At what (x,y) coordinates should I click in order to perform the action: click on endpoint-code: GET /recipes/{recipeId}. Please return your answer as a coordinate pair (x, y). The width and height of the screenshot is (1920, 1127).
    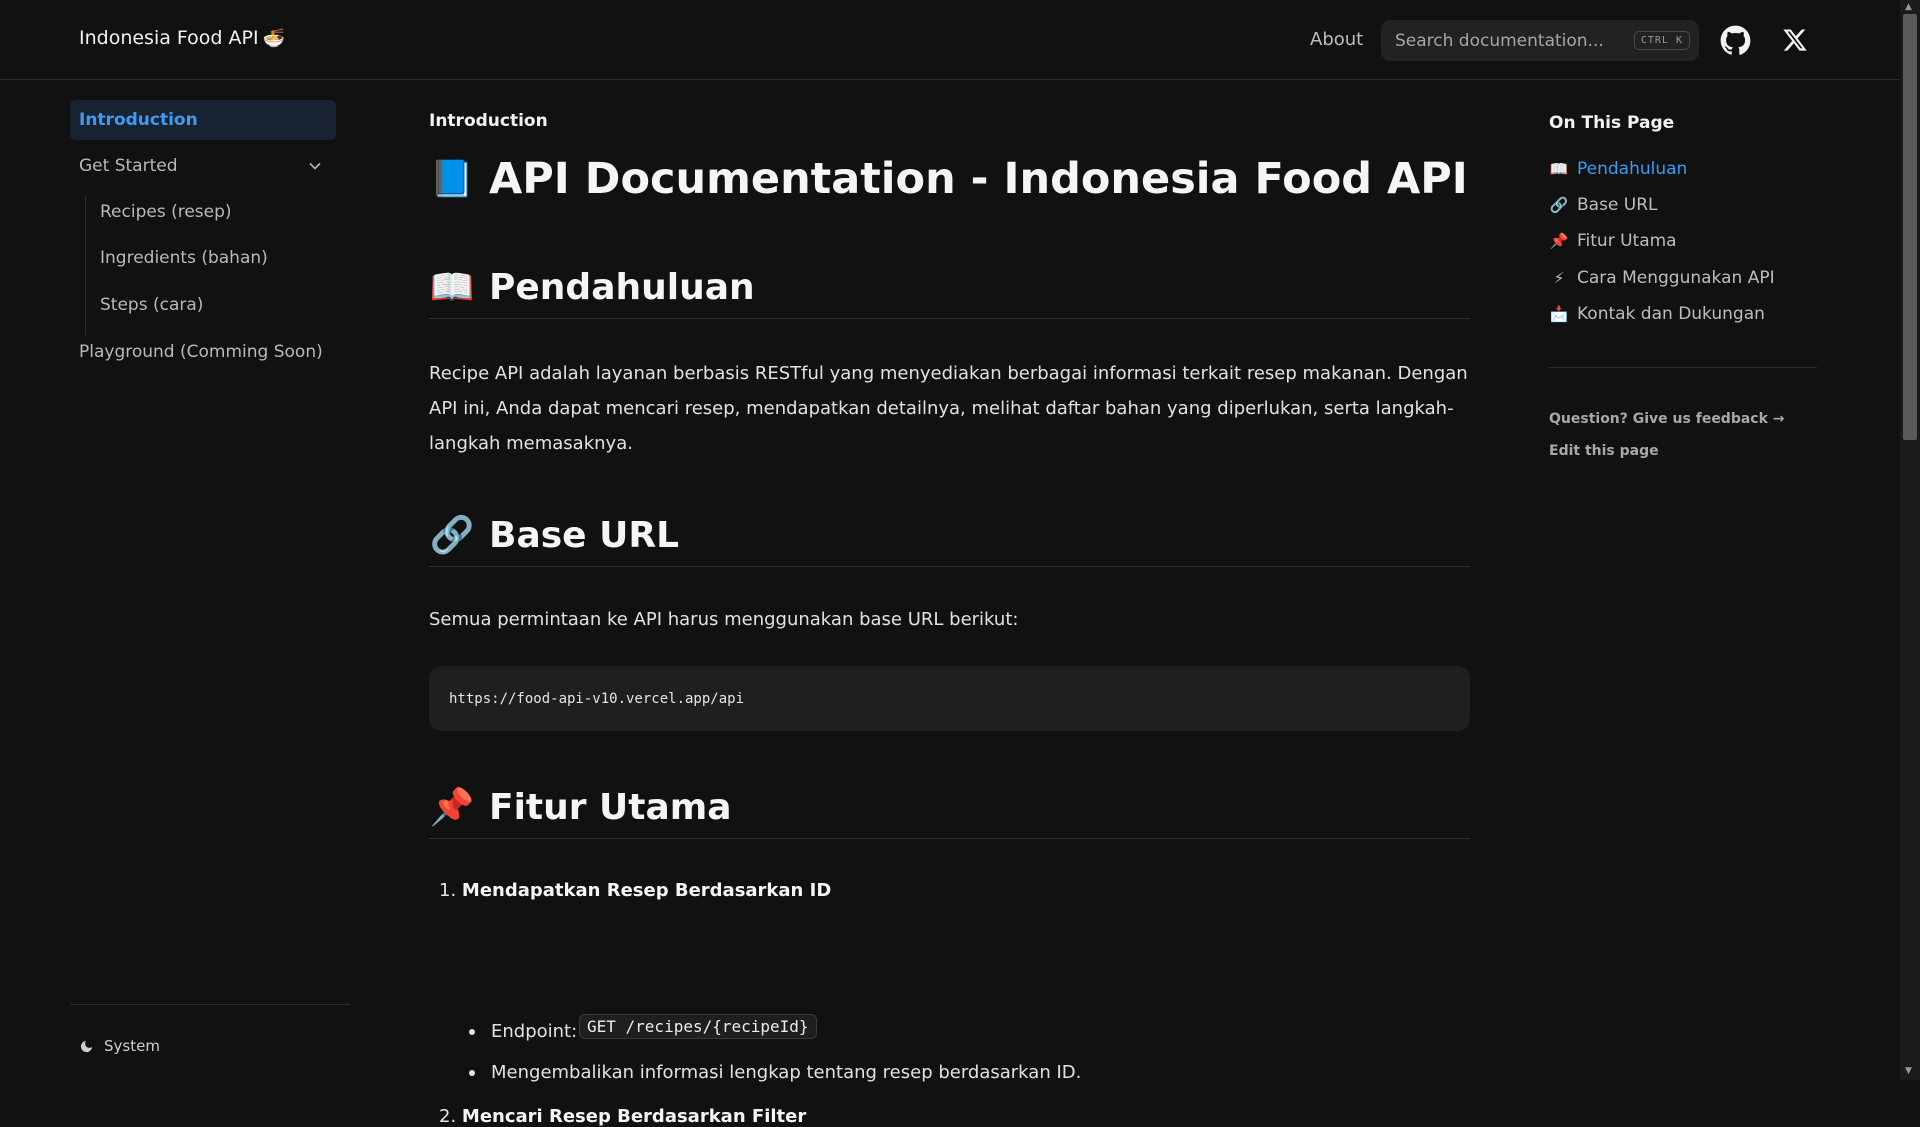
    Looking at the image, I should click on (698, 1026).